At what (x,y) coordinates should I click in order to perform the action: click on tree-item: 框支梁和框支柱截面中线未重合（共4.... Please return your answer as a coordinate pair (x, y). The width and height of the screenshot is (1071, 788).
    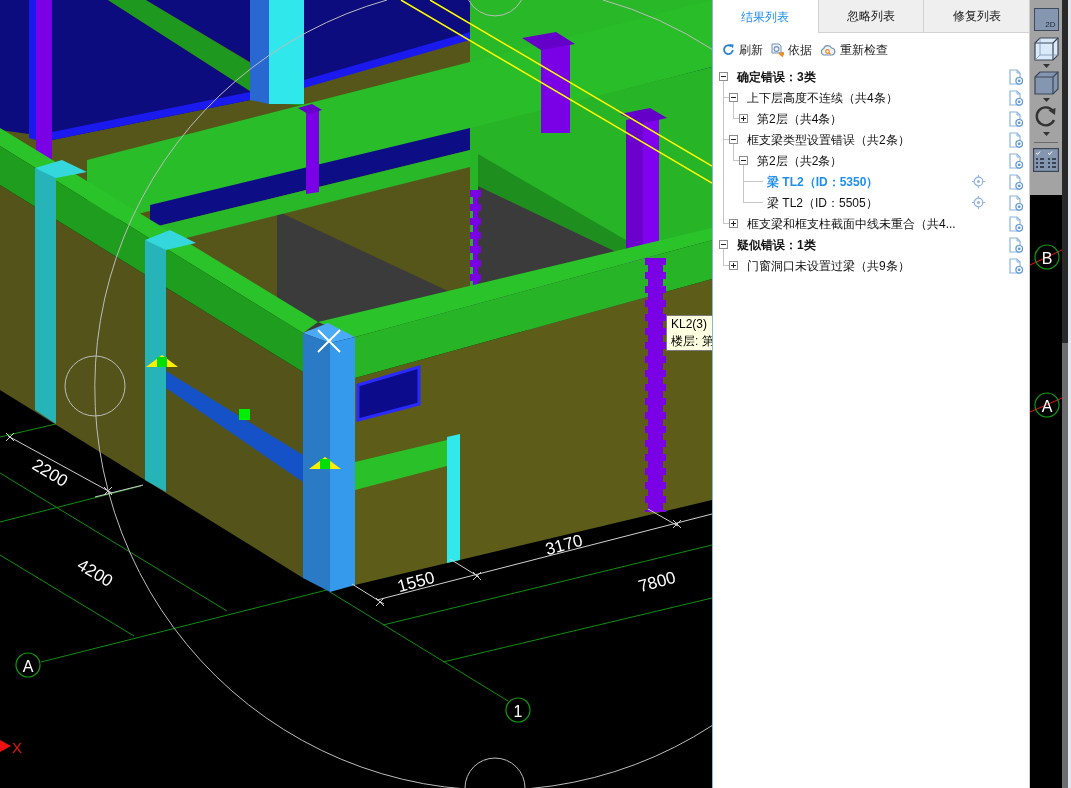
    Looking at the image, I should click on (851, 223).